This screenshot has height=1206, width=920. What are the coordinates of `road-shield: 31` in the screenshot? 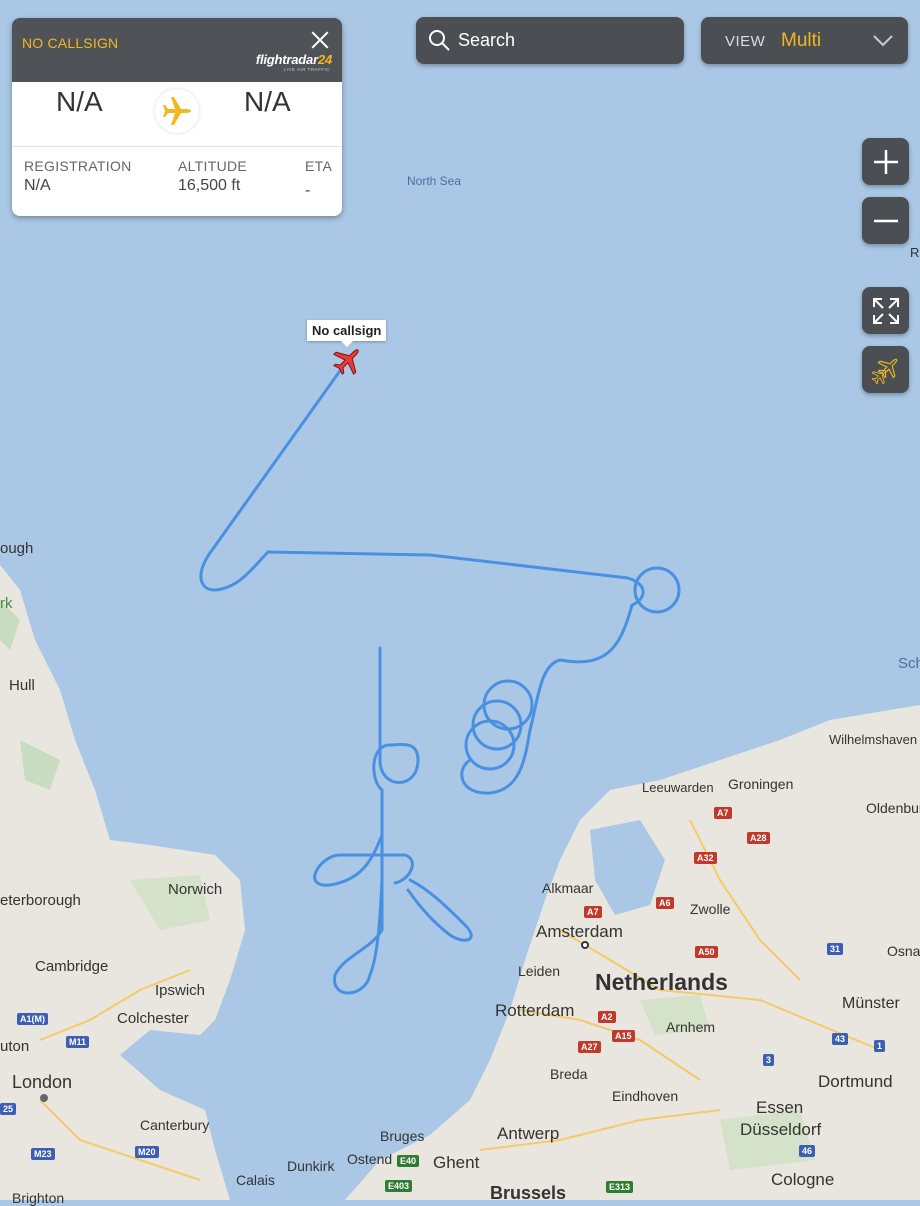 It's located at (835, 949).